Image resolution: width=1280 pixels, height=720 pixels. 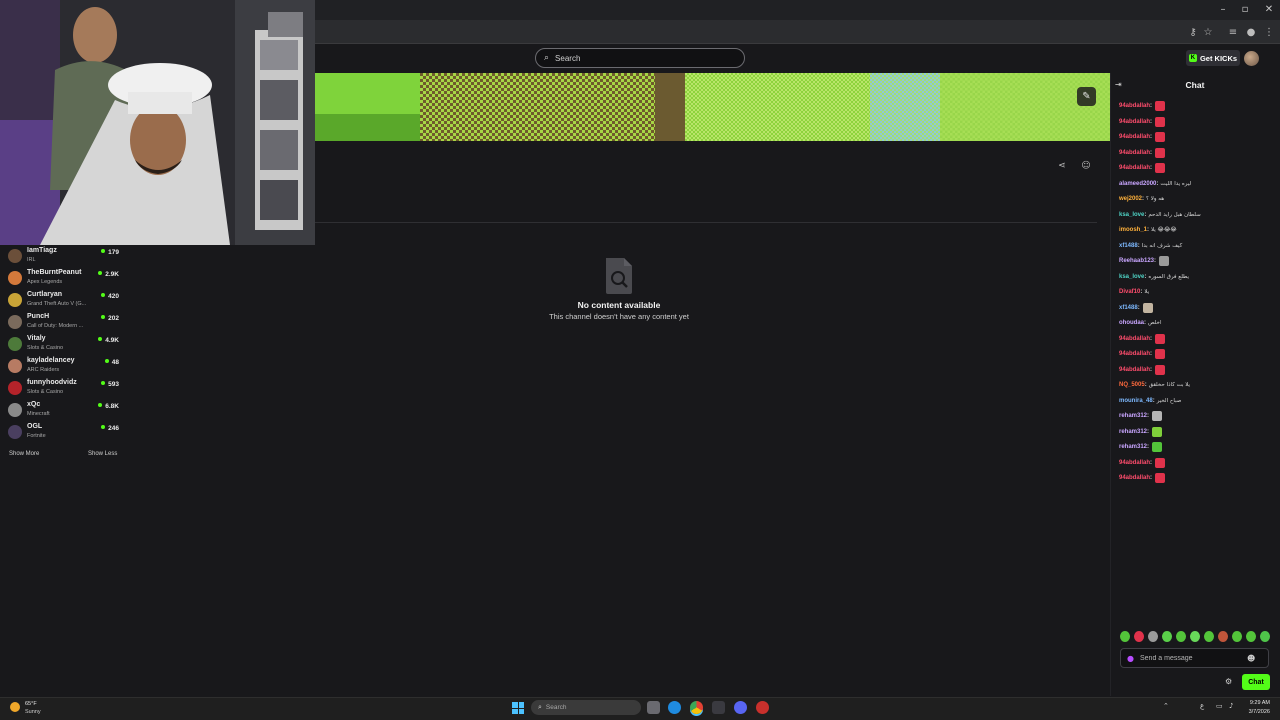 I want to click on edge-browser-icon, so click(x=674, y=707).